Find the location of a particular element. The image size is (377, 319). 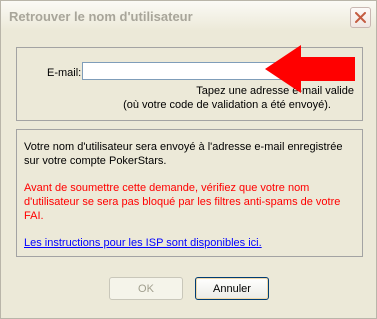

window-title: Retrouver le nom d'utilisateur is located at coordinates (101, 16).